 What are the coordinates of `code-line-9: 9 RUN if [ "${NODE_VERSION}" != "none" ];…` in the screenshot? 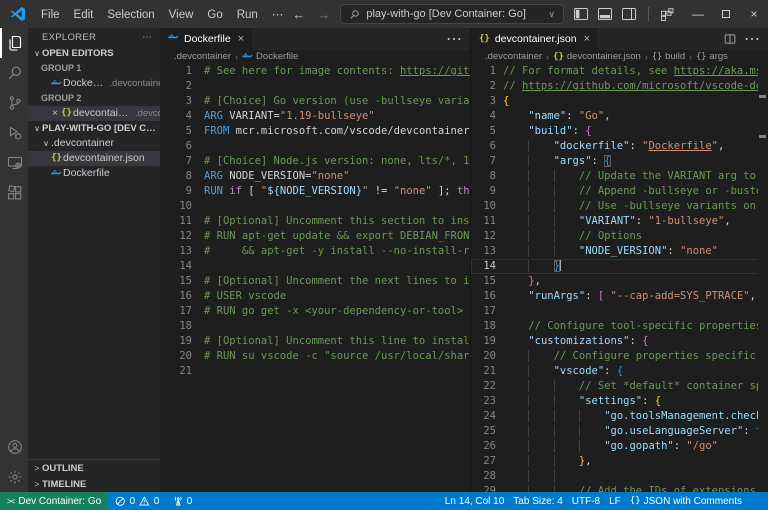 It's located at (315, 191).